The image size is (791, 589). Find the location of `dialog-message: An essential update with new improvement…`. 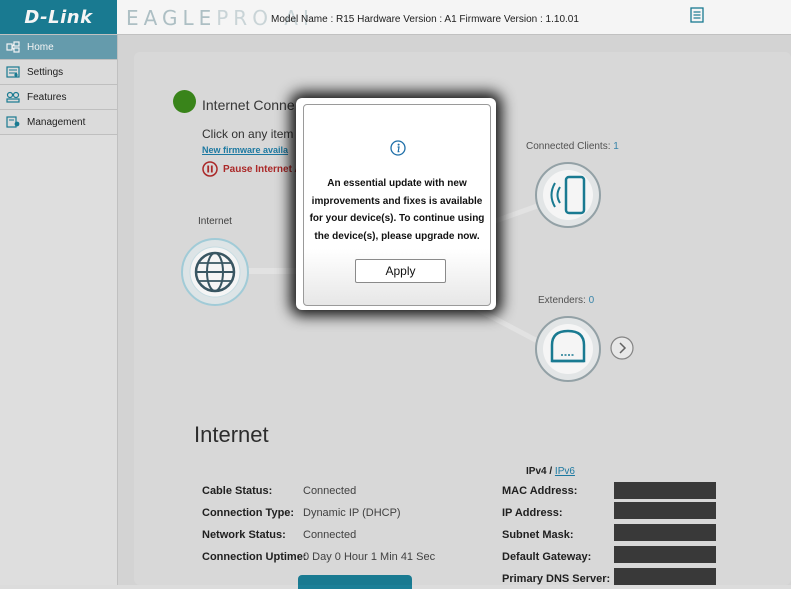

dialog-message: An essential update with new improvement… is located at coordinates (397, 210).